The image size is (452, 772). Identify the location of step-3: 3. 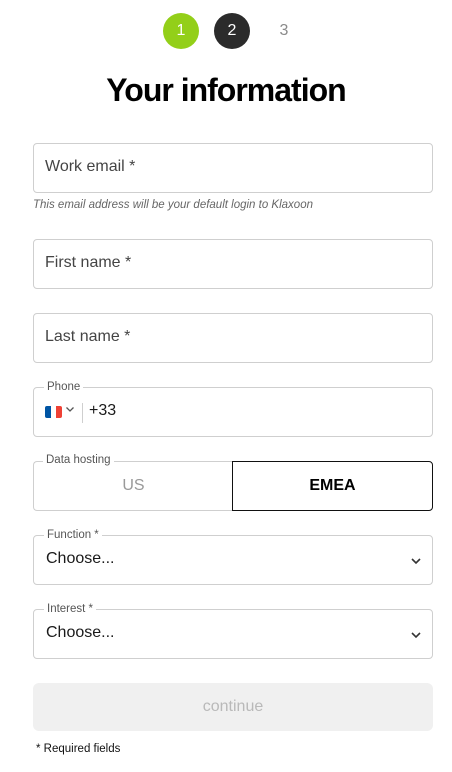
(284, 30).